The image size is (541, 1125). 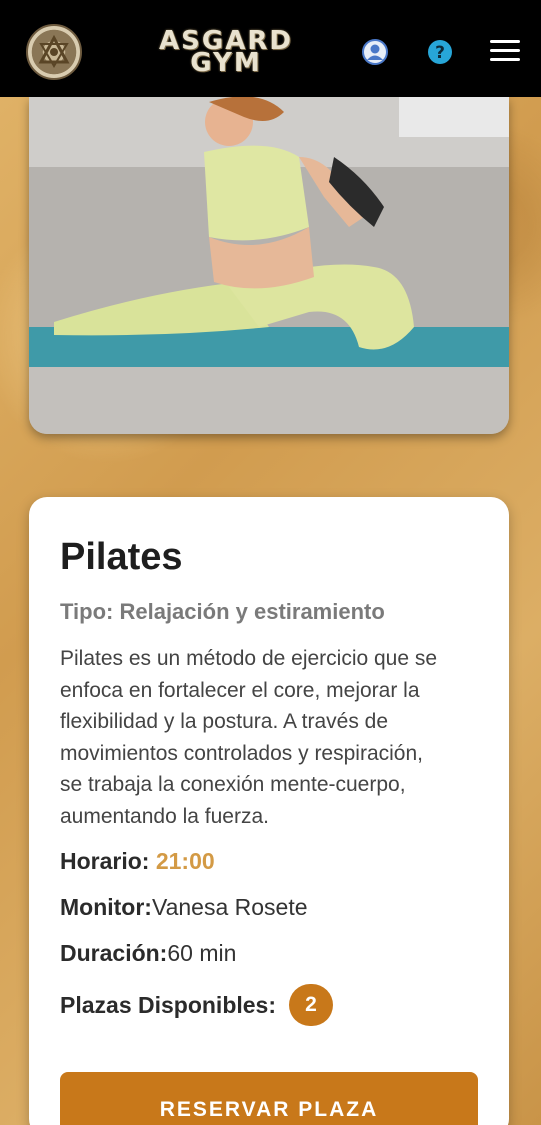 What do you see at coordinates (121, 557) in the screenshot?
I see `class-title: Pilates` at bounding box center [121, 557].